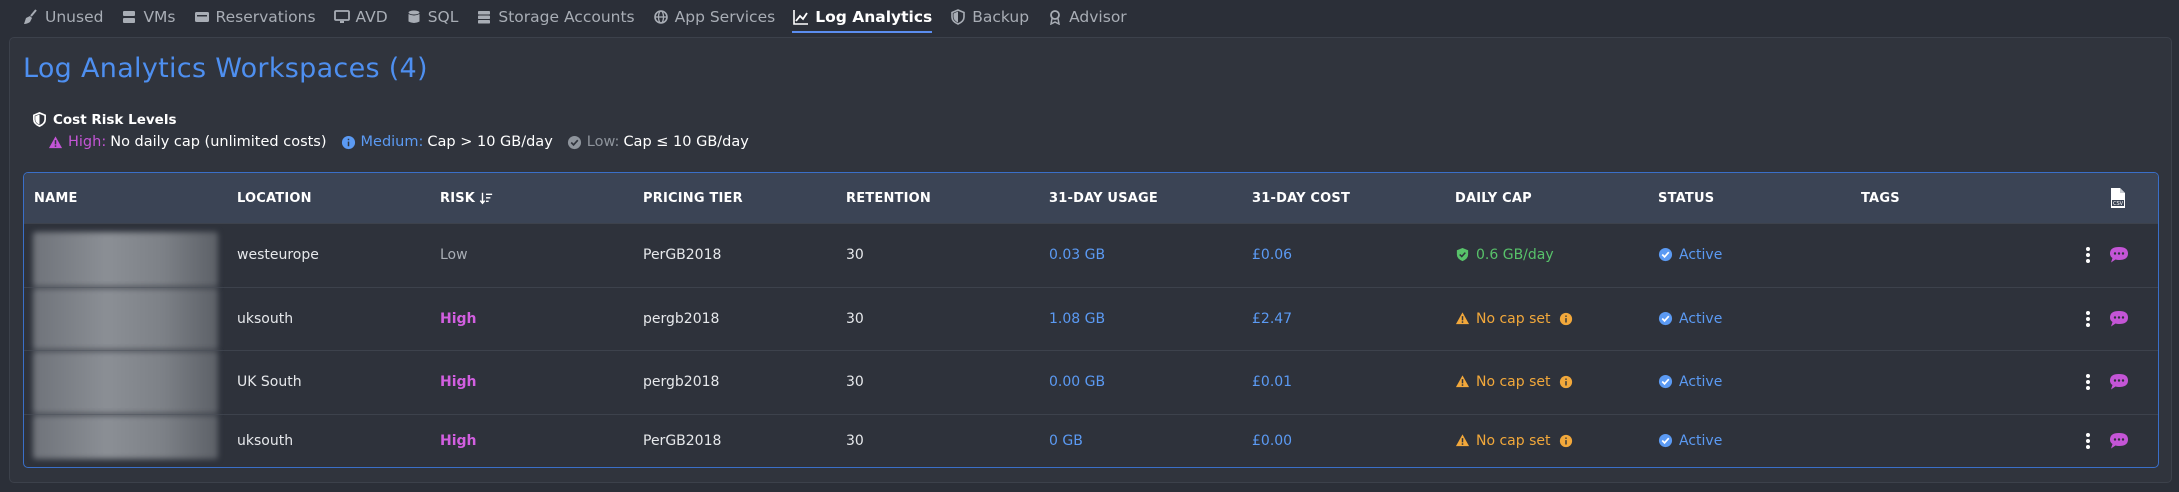  Describe the element at coordinates (1493, 198) in the screenshot. I see `col-daily-cap: DAILY CAP` at that location.